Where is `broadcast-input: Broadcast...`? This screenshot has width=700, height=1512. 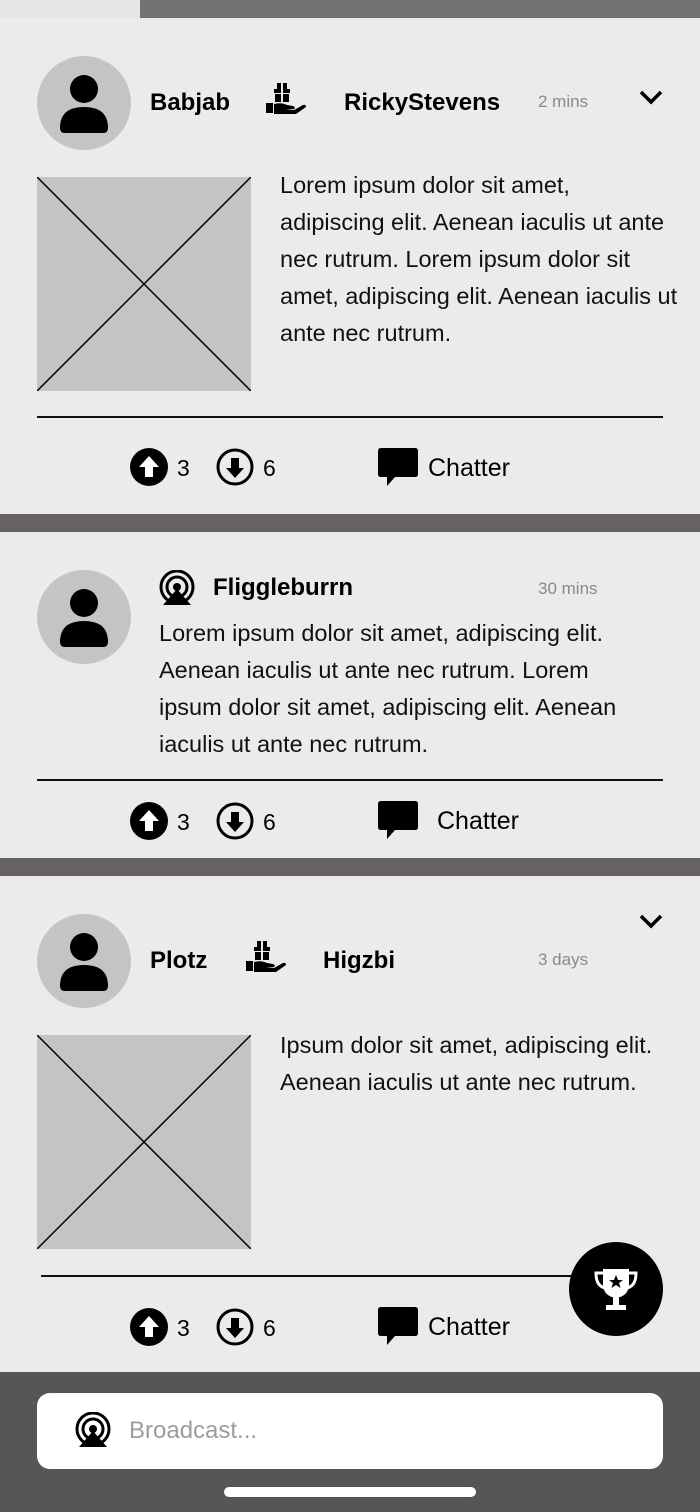
broadcast-input: Broadcast... is located at coordinates (350, 1431).